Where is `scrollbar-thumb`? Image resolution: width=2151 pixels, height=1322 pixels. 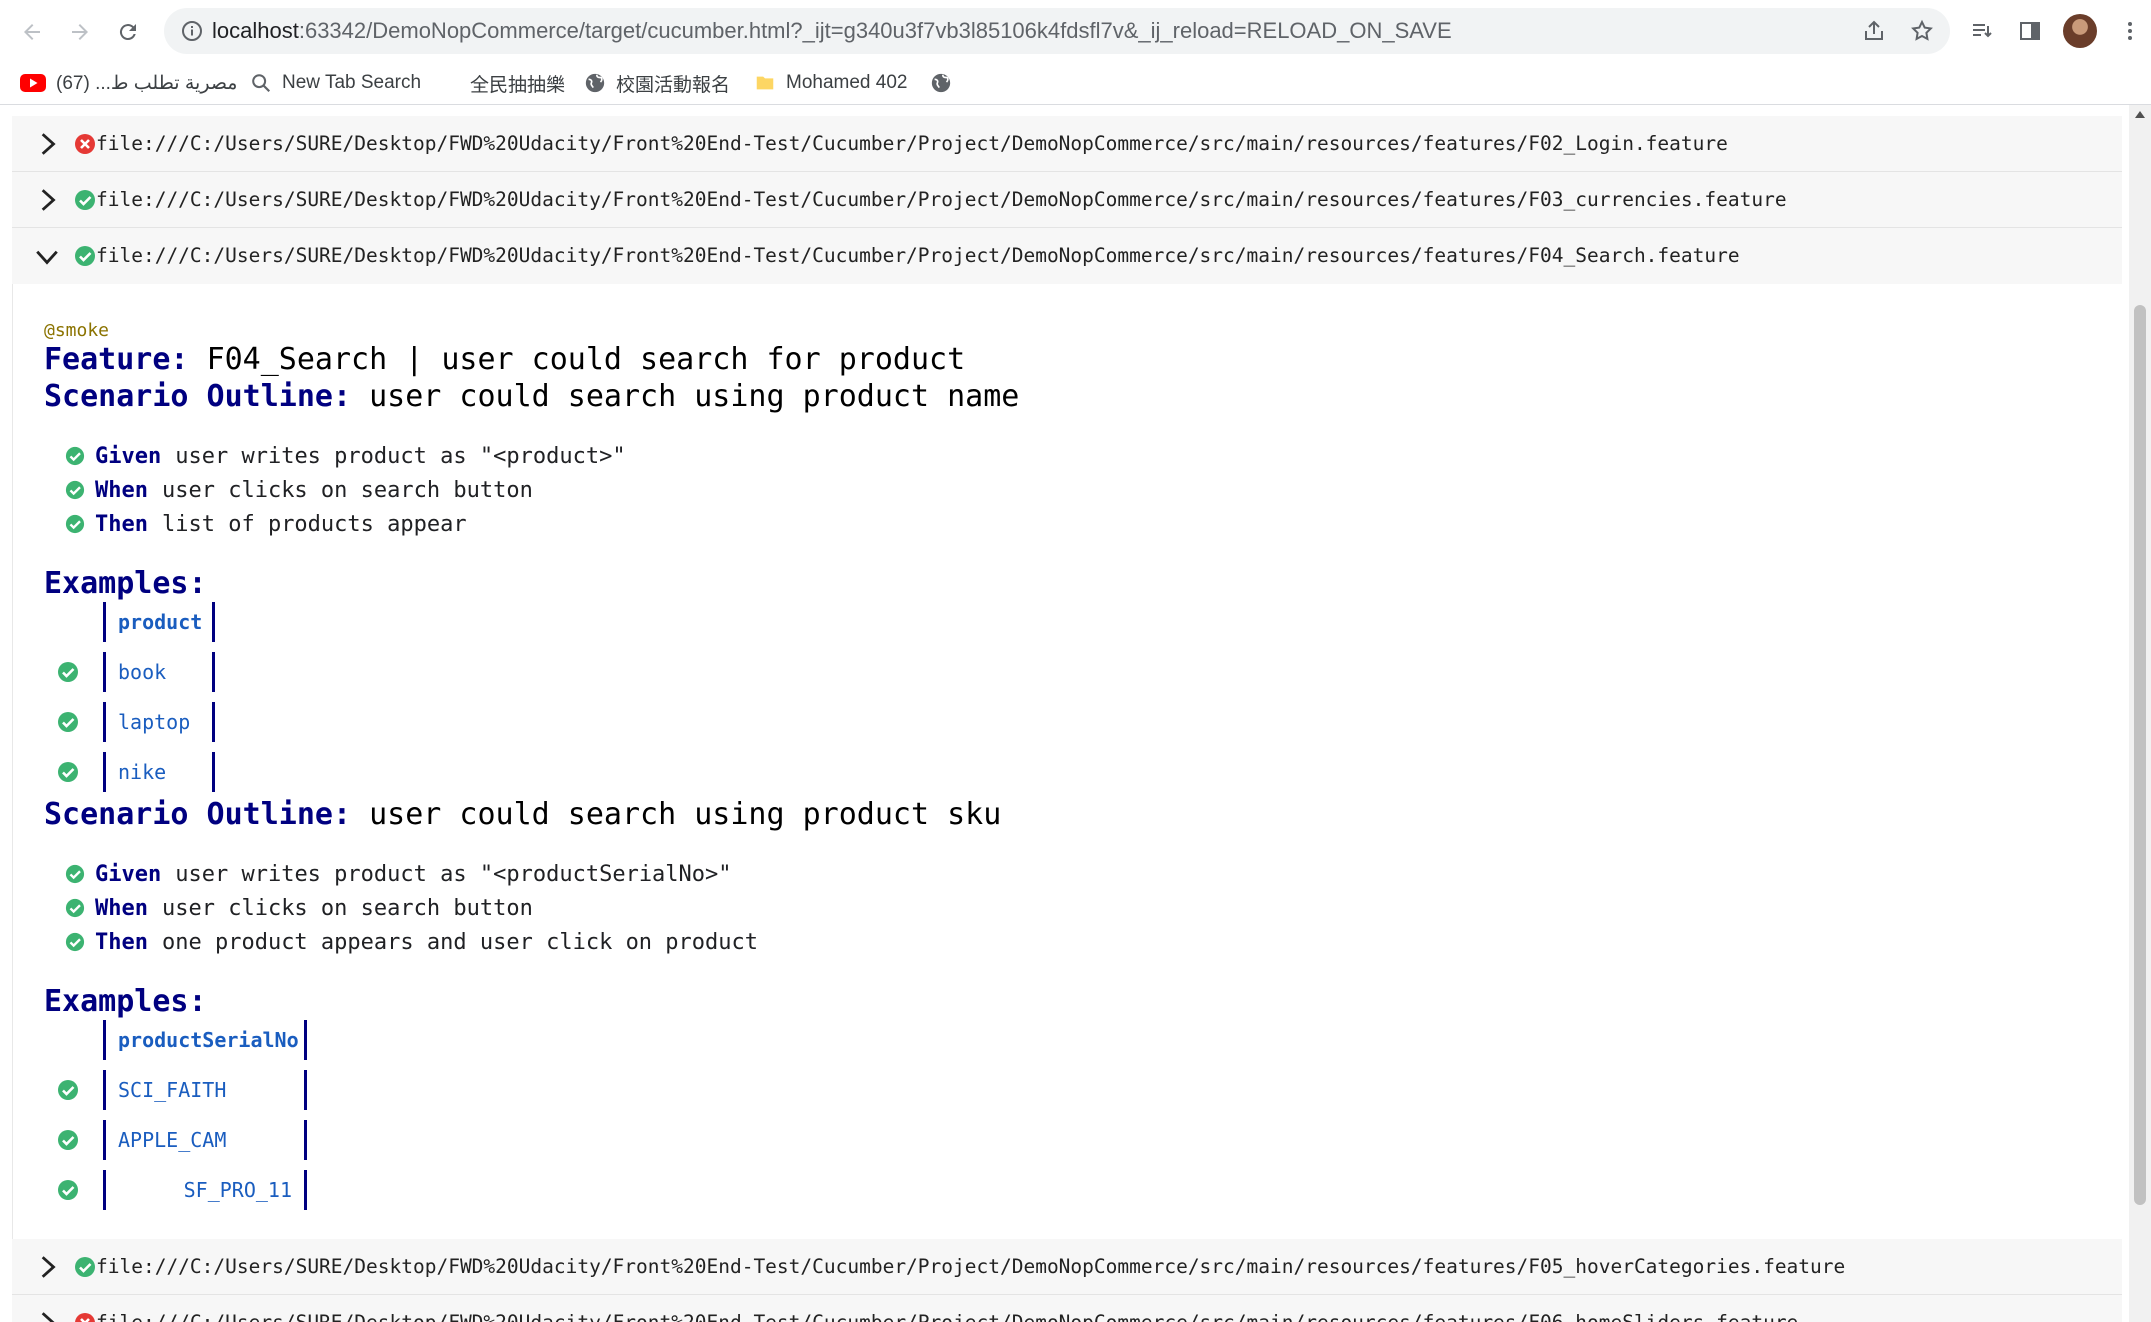 scrollbar-thumb is located at coordinates (2140, 755).